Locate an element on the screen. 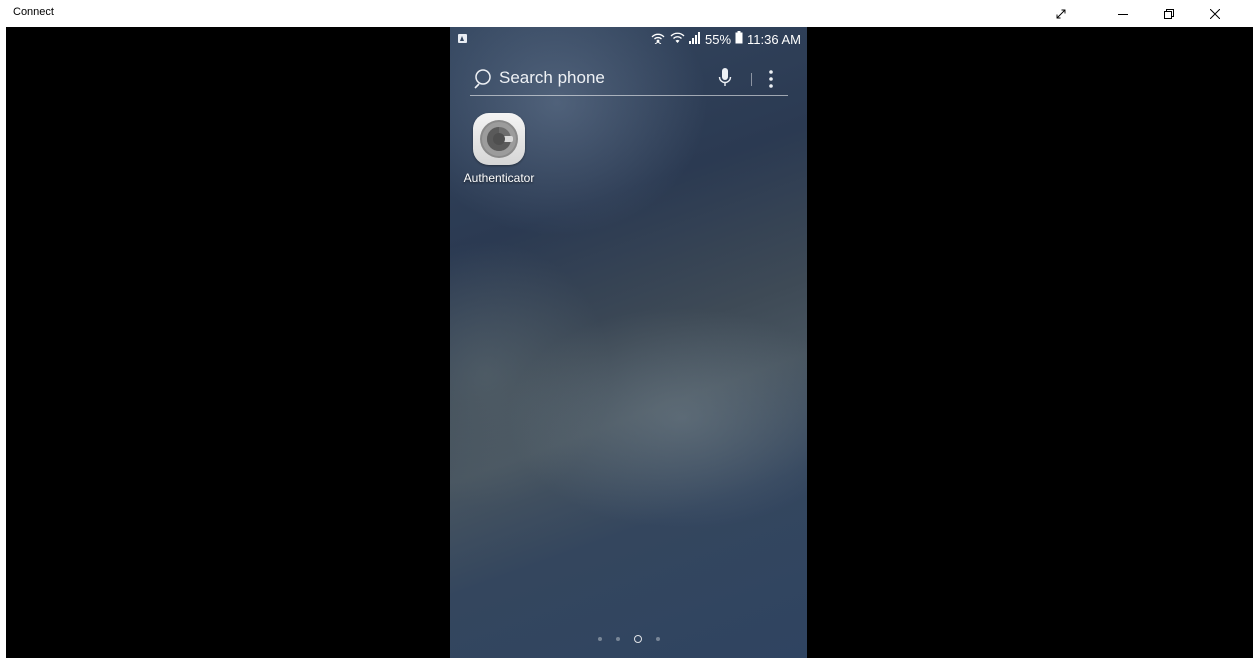 The height and width of the screenshot is (658, 1259). battery-percent: 55% is located at coordinates (718, 39).